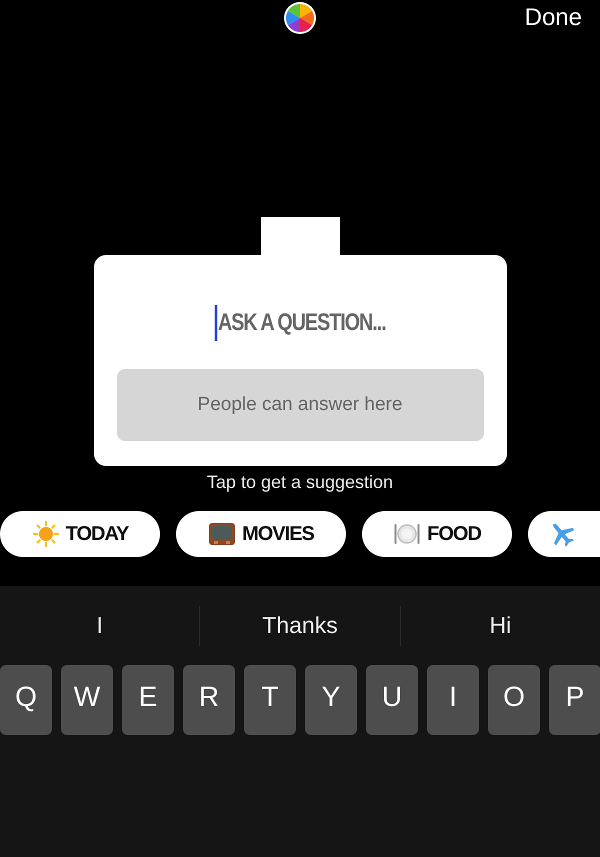 Image resolution: width=600 pixels, height=857 pixels. Describe the element at coordinates (437, 534) in the screenshot. I see `suggestion-chip: FOOD` at that location.